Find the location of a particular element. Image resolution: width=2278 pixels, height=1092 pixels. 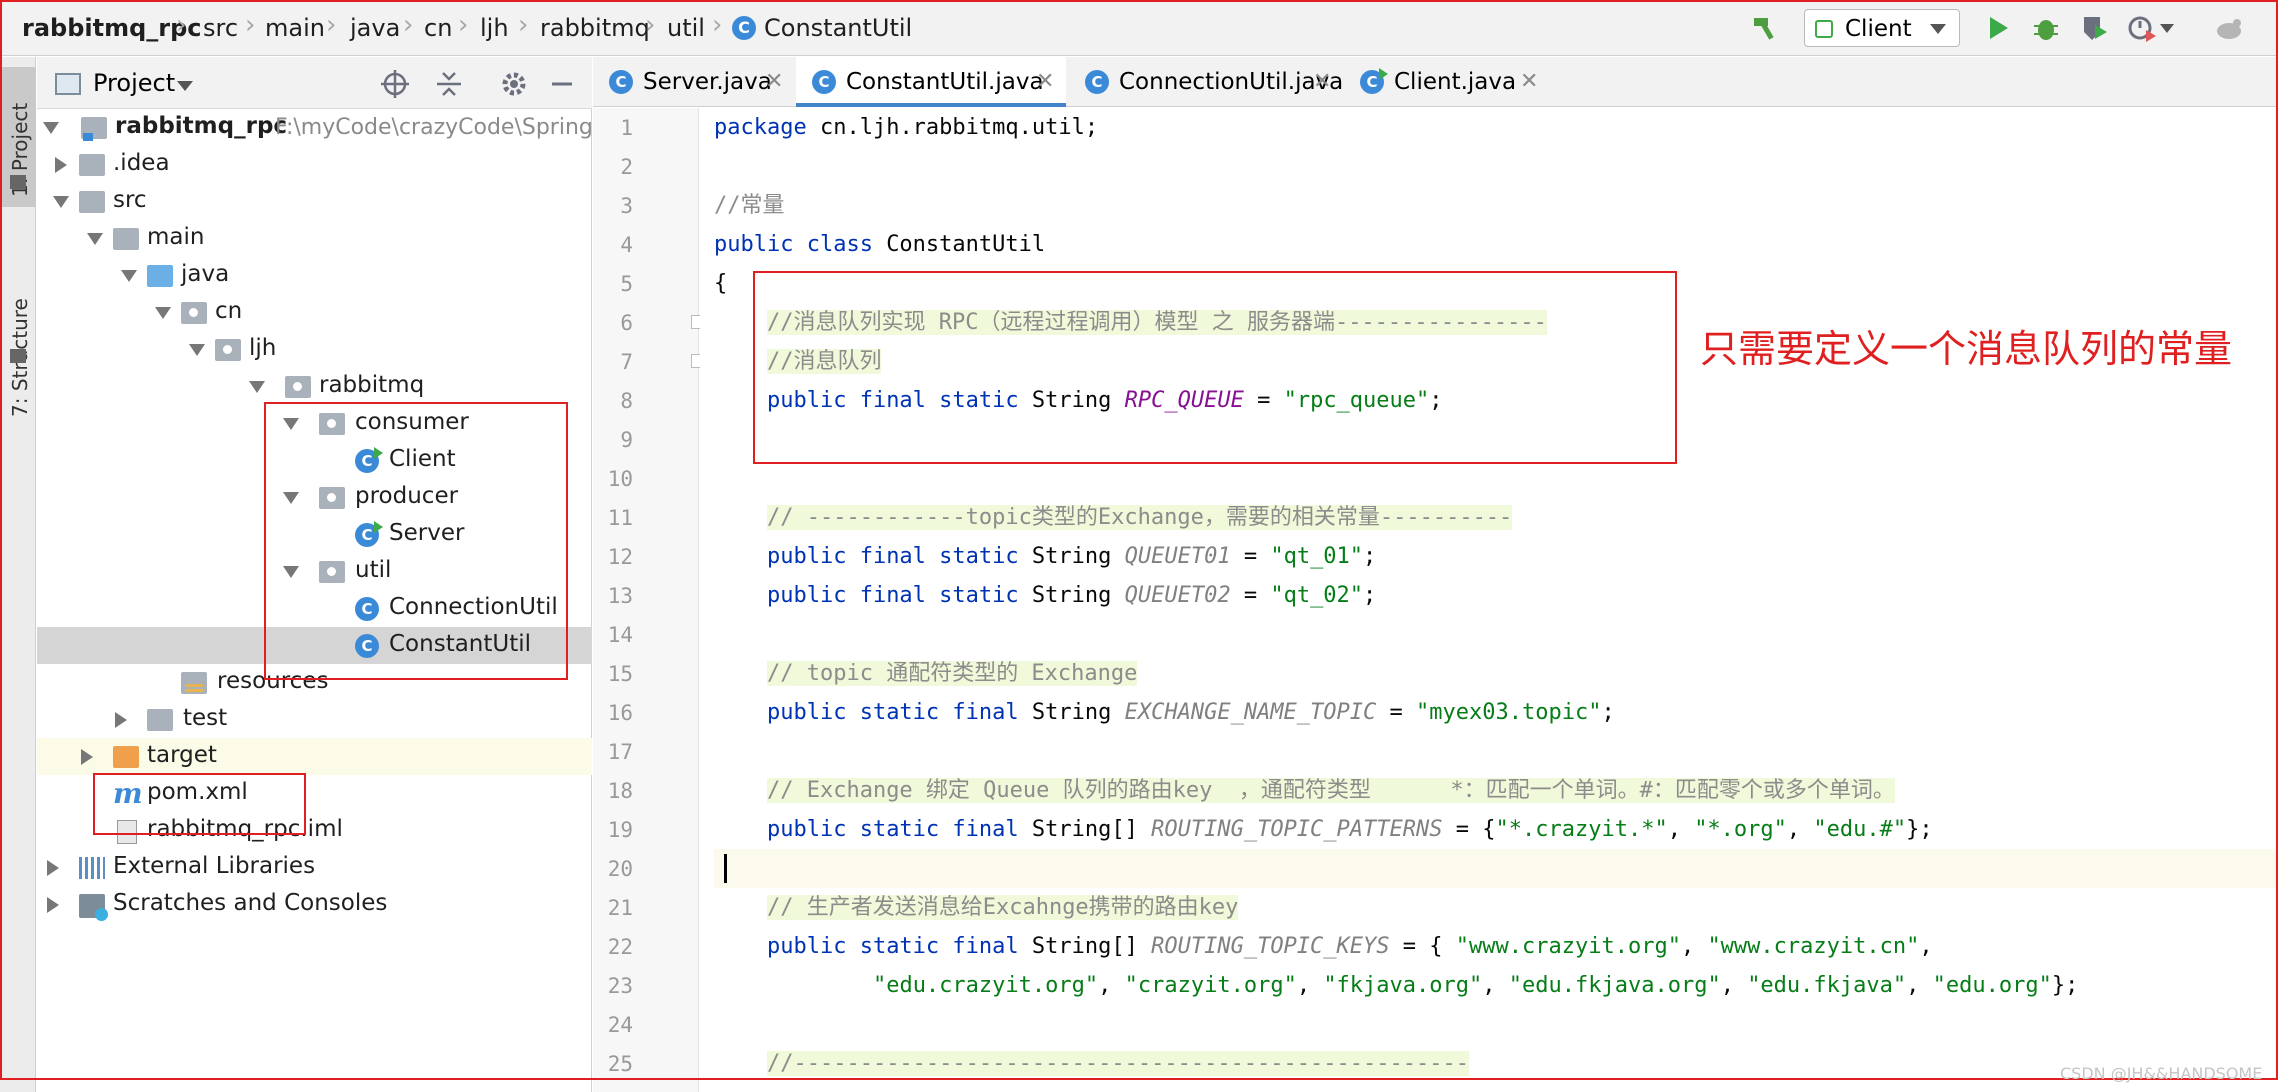

pom-highlight-box is located at coordinates (199, 804).